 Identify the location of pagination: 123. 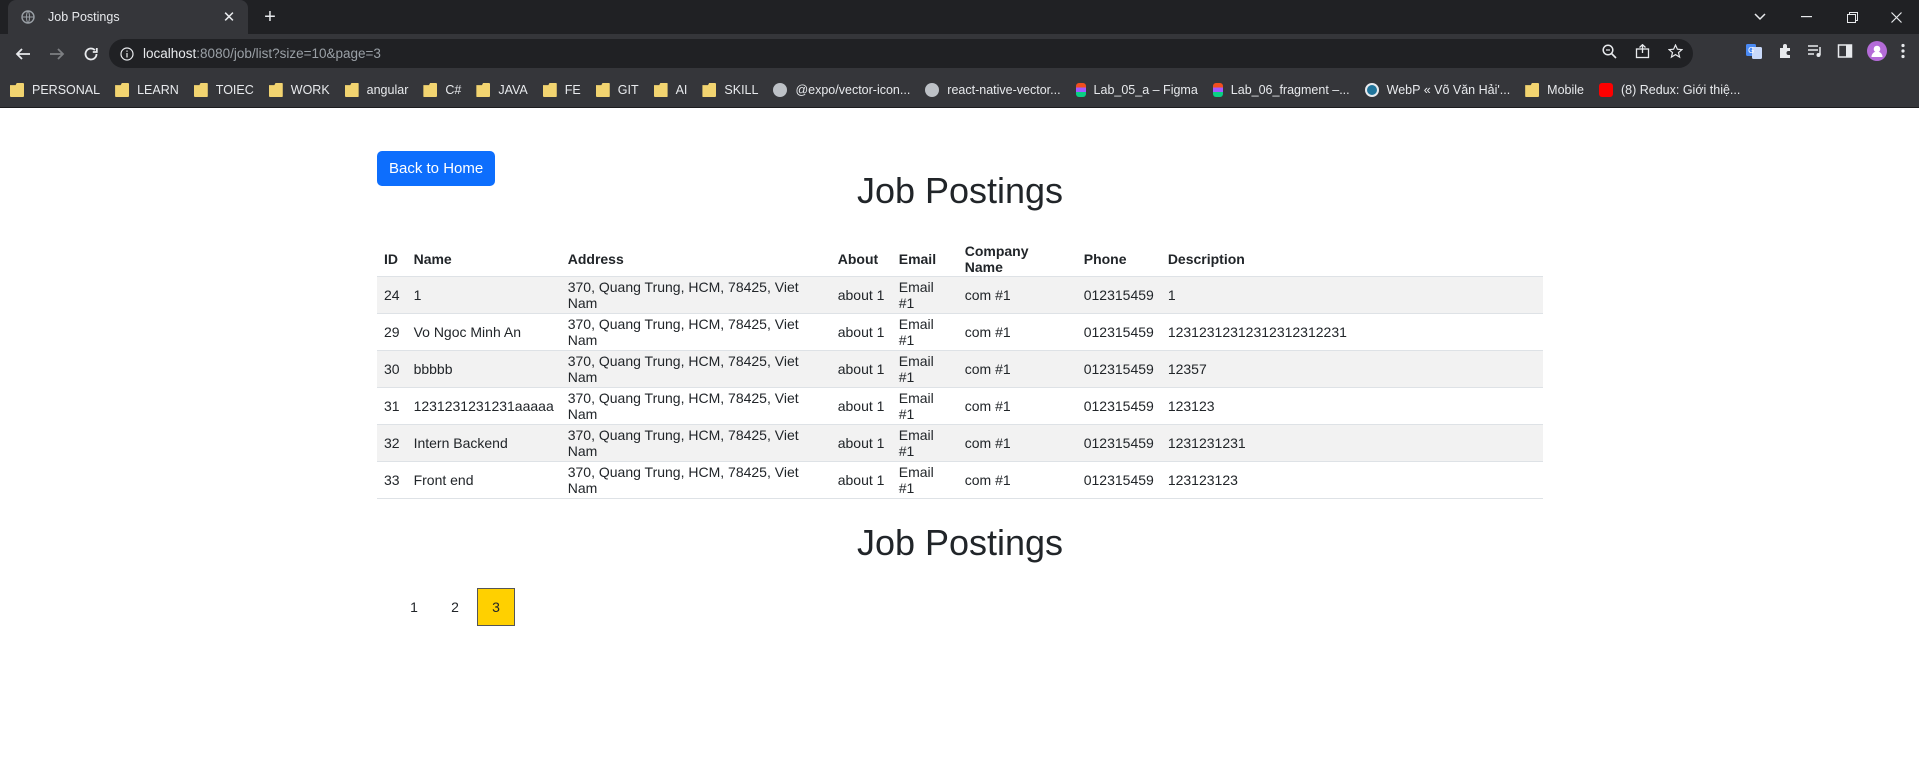
(456, 607).